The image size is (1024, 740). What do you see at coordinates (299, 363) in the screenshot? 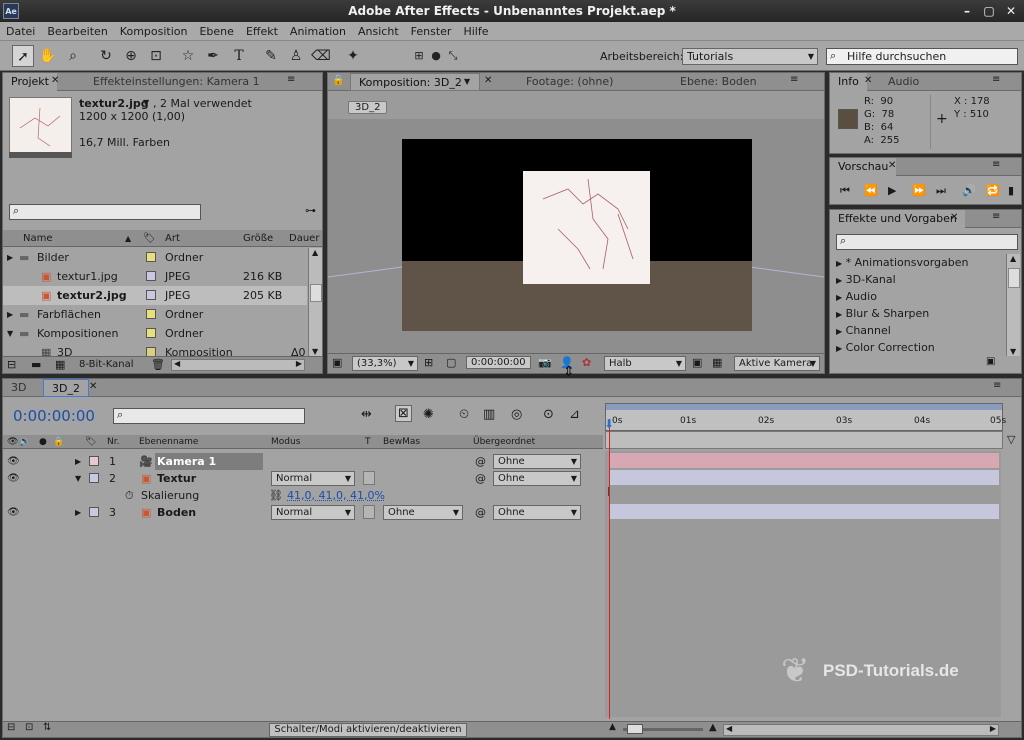
I see `scroll-right-icon: ▶` at bounding box center [299, 363].